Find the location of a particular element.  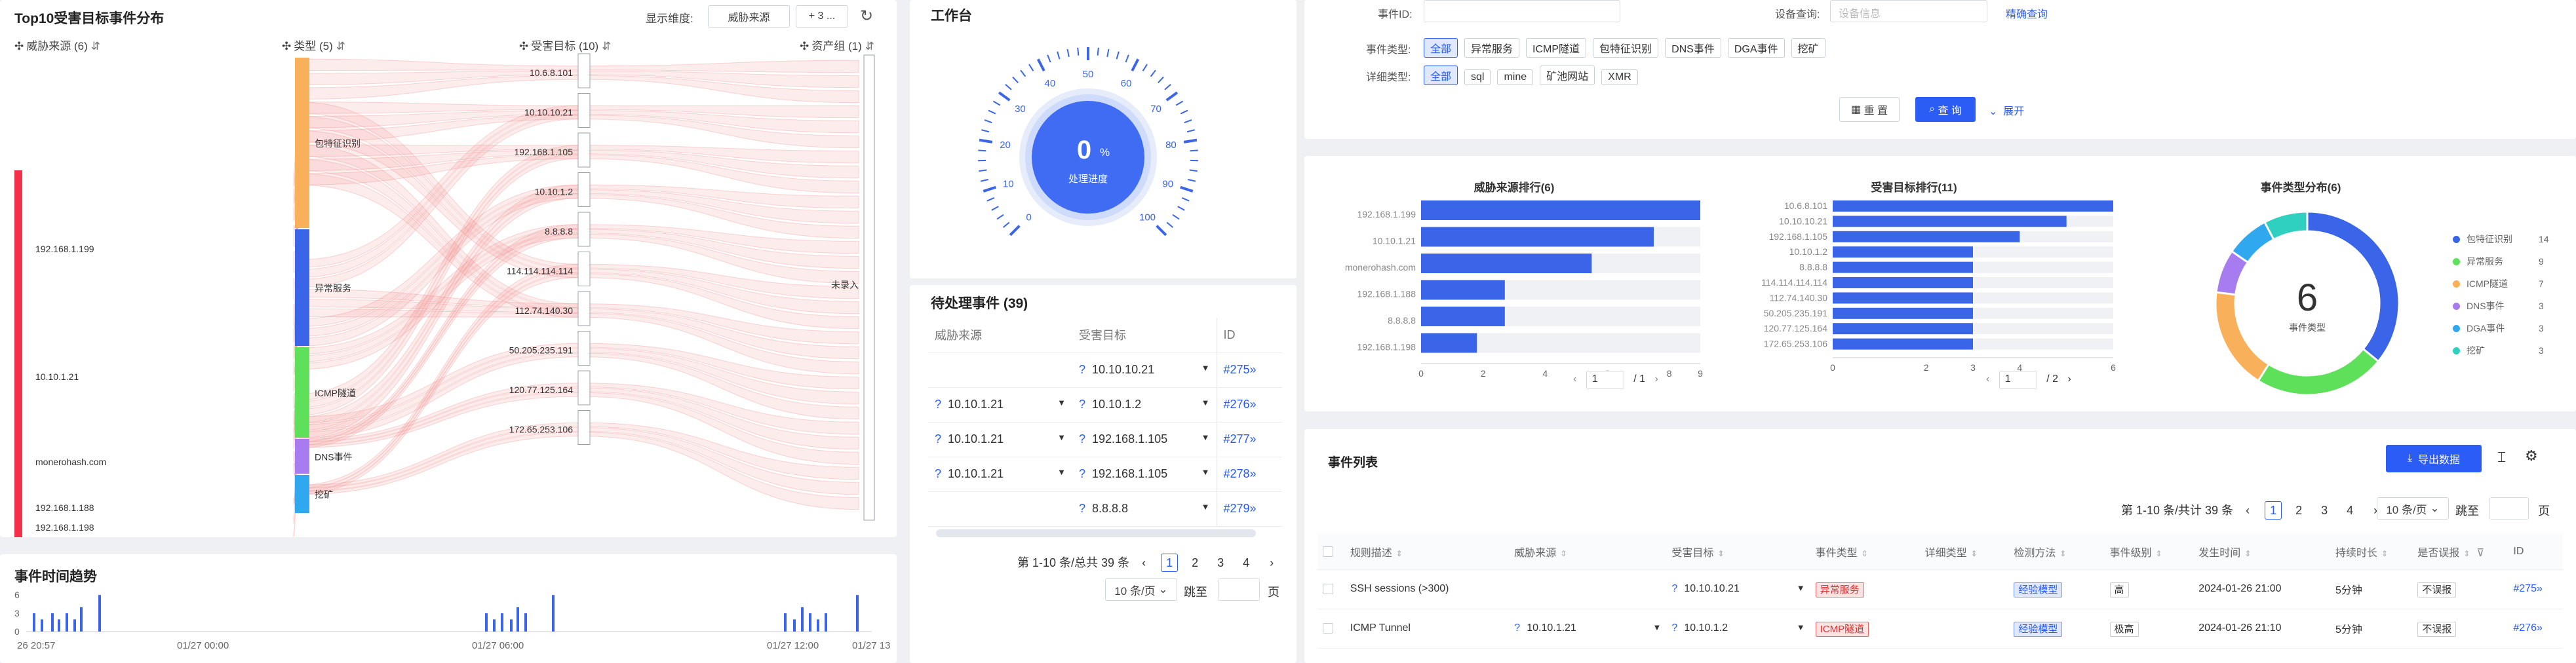

legend-item: DNS事件 3 is located at coordinates (2501, 306).